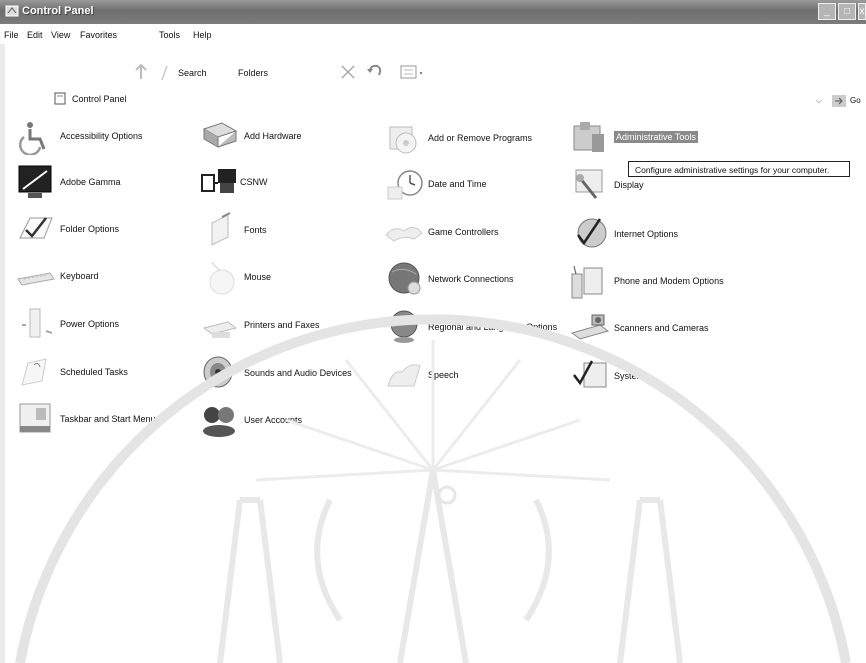 The image size is (866, 663). What do you see at coordinates (37, 323) in the screenshot?
I see `power-options-icon` at bounding box center [37, 323].